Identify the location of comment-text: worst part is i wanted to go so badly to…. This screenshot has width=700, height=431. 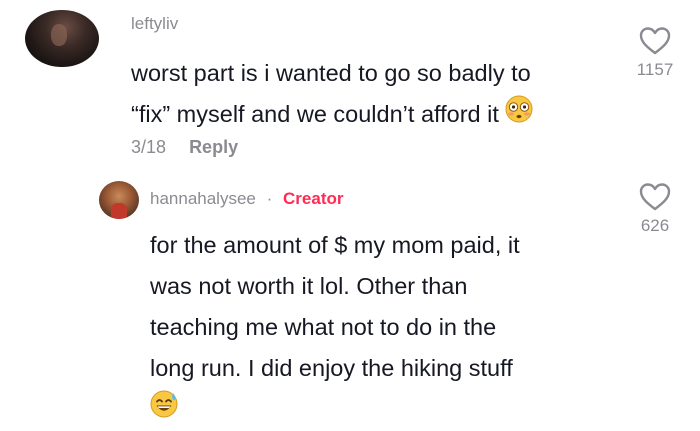
(366, 94).